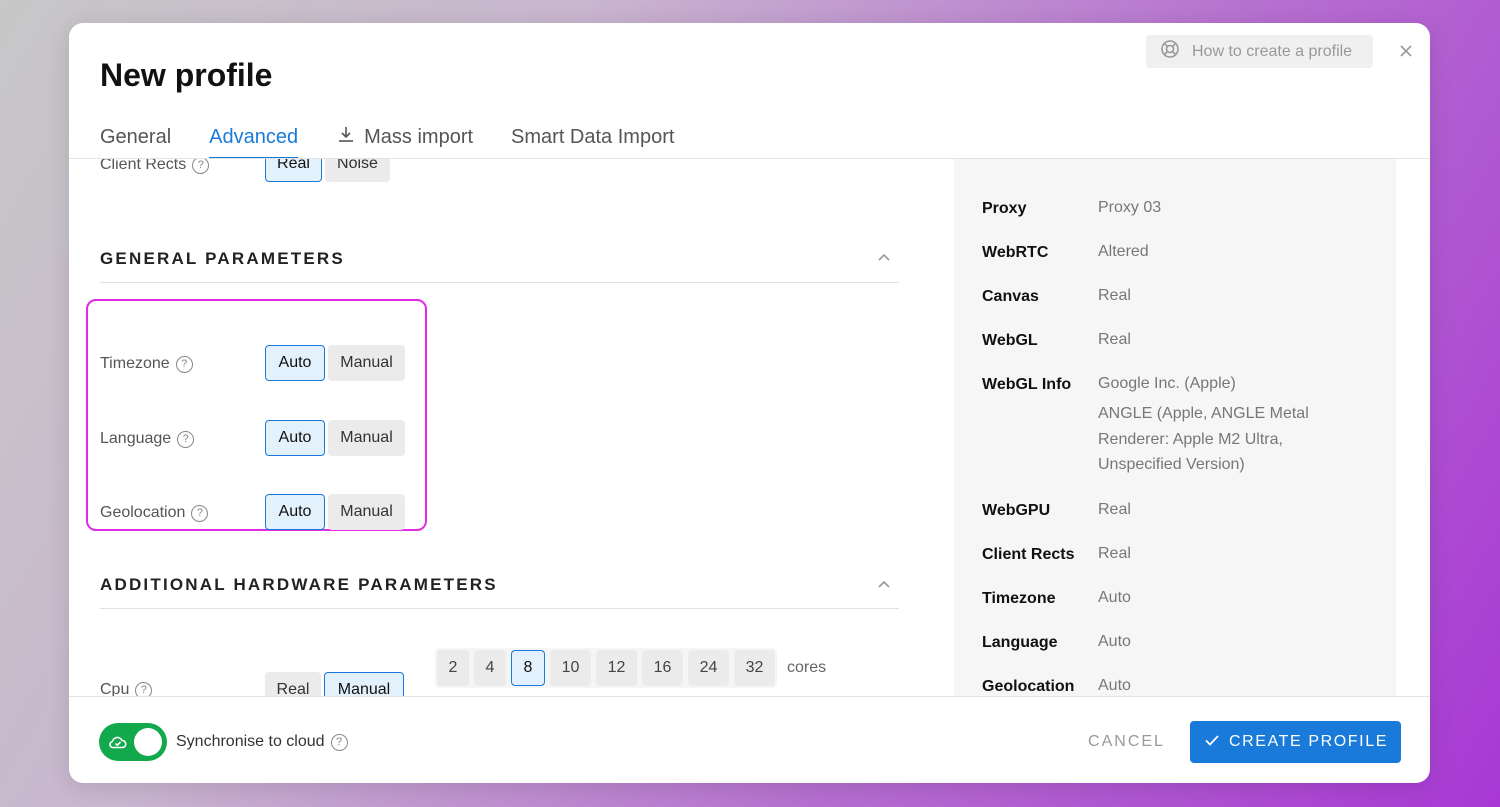 Image resolution: width=1500 pixels, height=807 pixels. What do you see at coordinates (1126, 742) in the screenshot?
I see `cancel-button: CANCEL` at bounding box center [1126, 742].